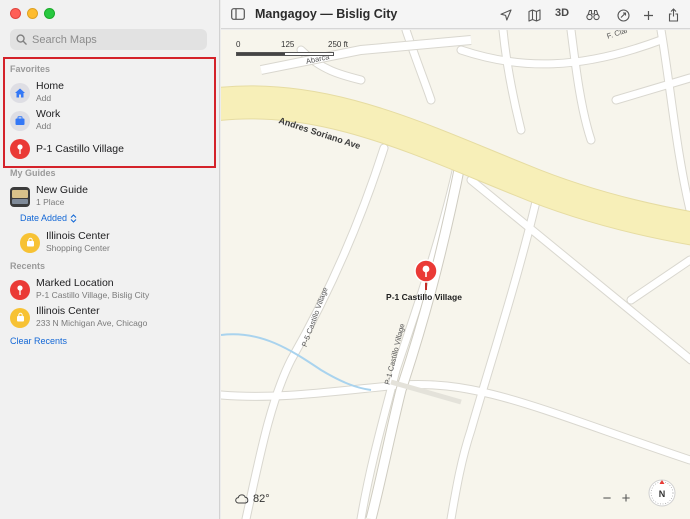 The width and height of the screenshot is (690, 519). What do you see at coordinates (110, 196) in the screenshot?
I see `guide-new: New Guide 1 Place` at bounding box center [110, 196].